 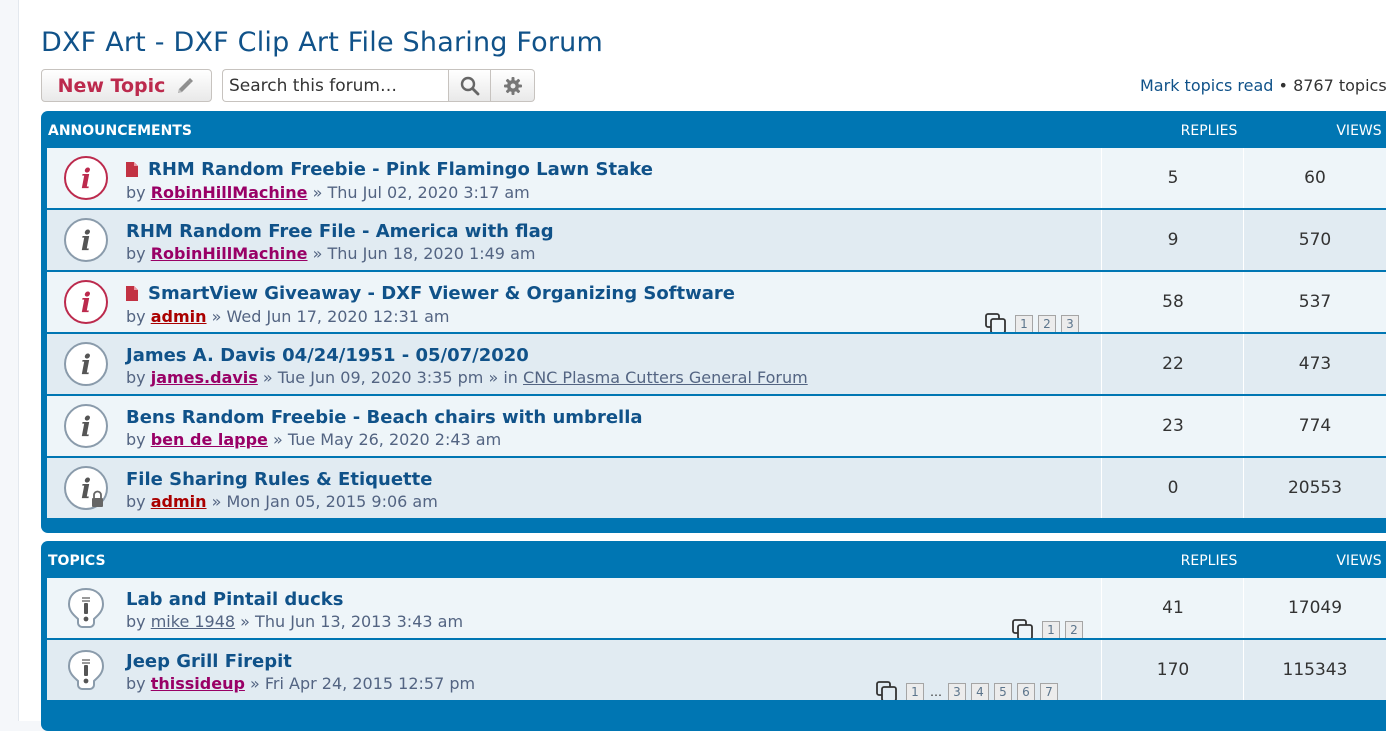 What do you see at coordinates (1359, 561) in the screenshot?
I see `views-heading: VIEWS` at bounding box center [1359, 561].